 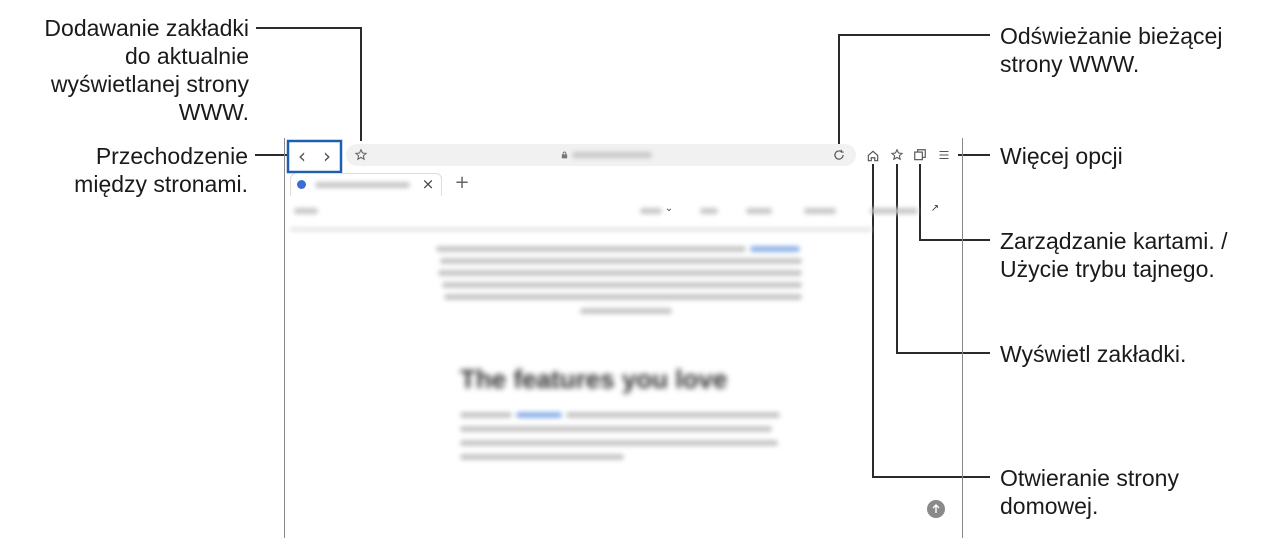 What do you see at coordinates (873, 156) in the screenshot?
I see `home-icon` at bounding box center [873, 156].